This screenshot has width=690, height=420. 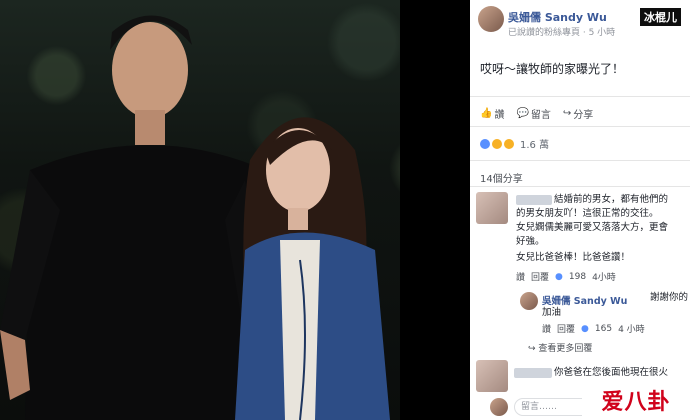 What do you see at coordinates (491, 19) in the screenshot?
I see `author-avatar` at bounding box center [491, 19].